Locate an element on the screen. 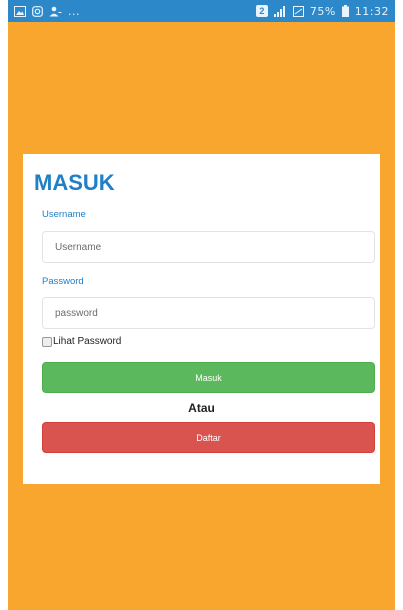 This screenshot has height=610, width=403. signal-icon is located at coordinates (280, 11).